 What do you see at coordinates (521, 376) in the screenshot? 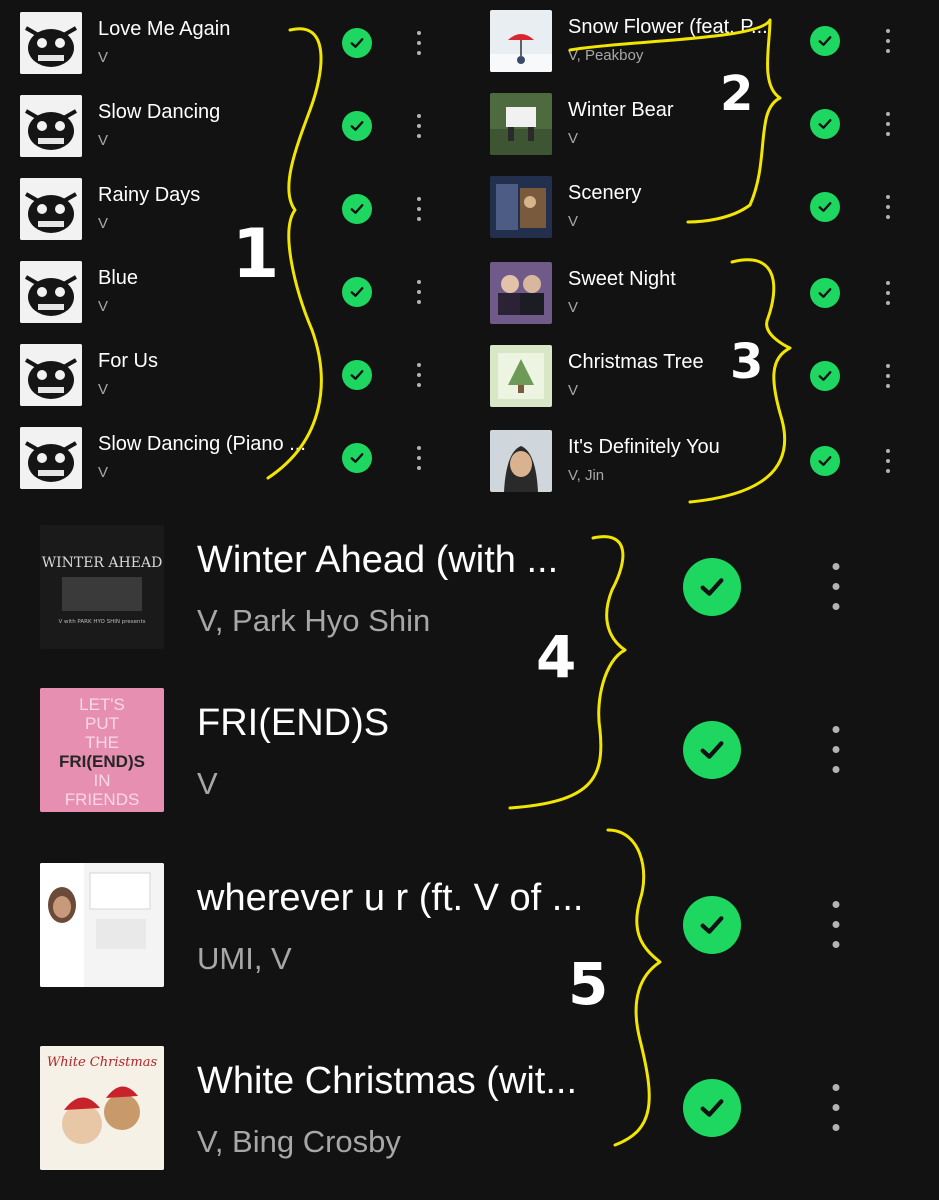
I see `album-cover-christmas-tree` at bounding box center [521, 376].